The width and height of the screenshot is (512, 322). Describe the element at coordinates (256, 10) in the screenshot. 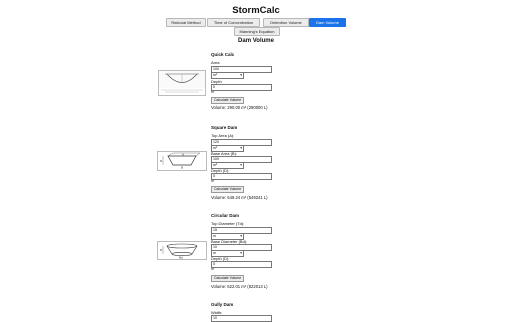

I see `app-title: StormCalc` at that location.